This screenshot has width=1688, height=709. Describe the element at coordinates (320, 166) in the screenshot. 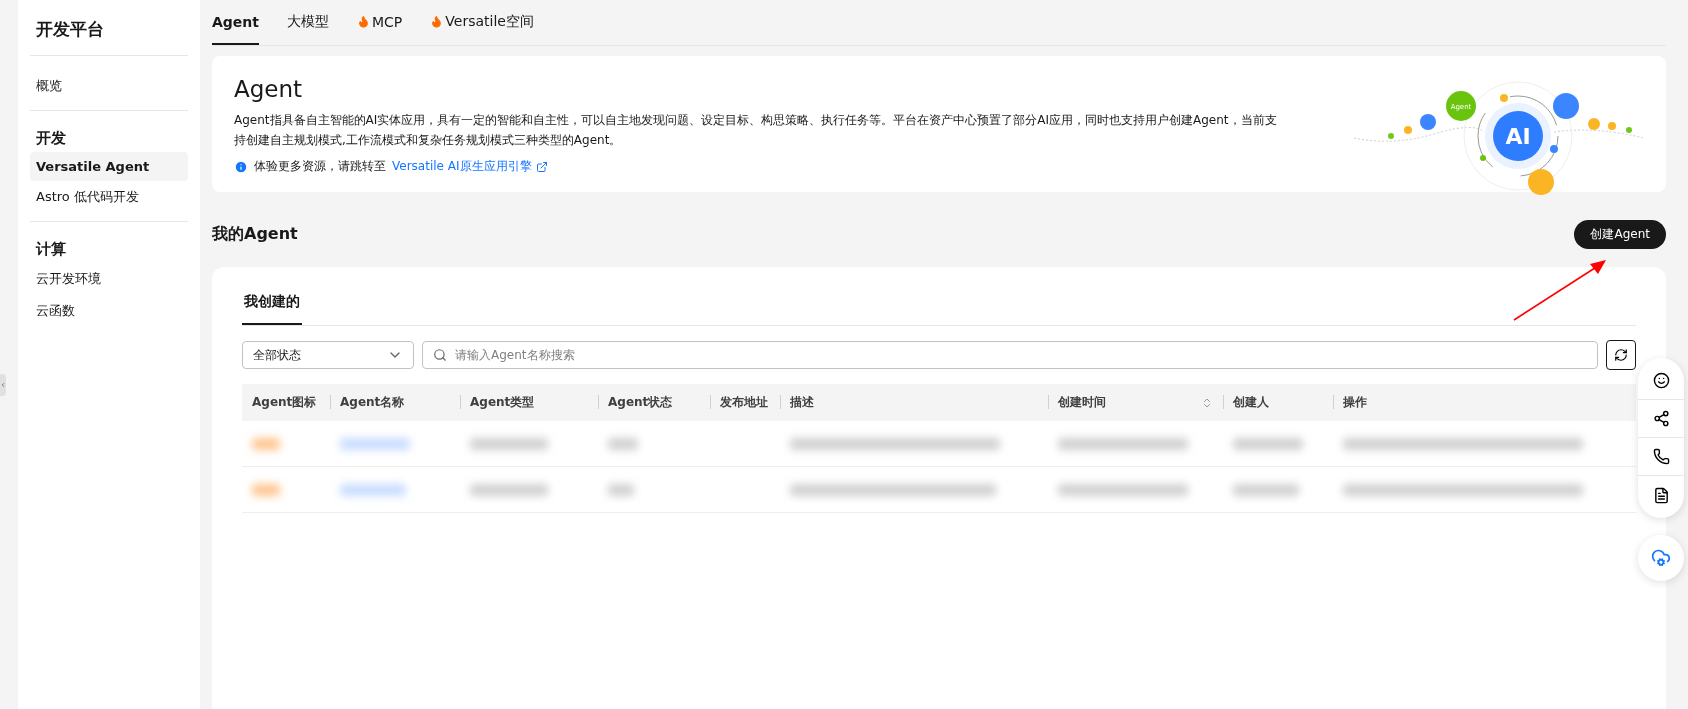

I see `tip-text: 体验更多资源，请跳转至` at that location.